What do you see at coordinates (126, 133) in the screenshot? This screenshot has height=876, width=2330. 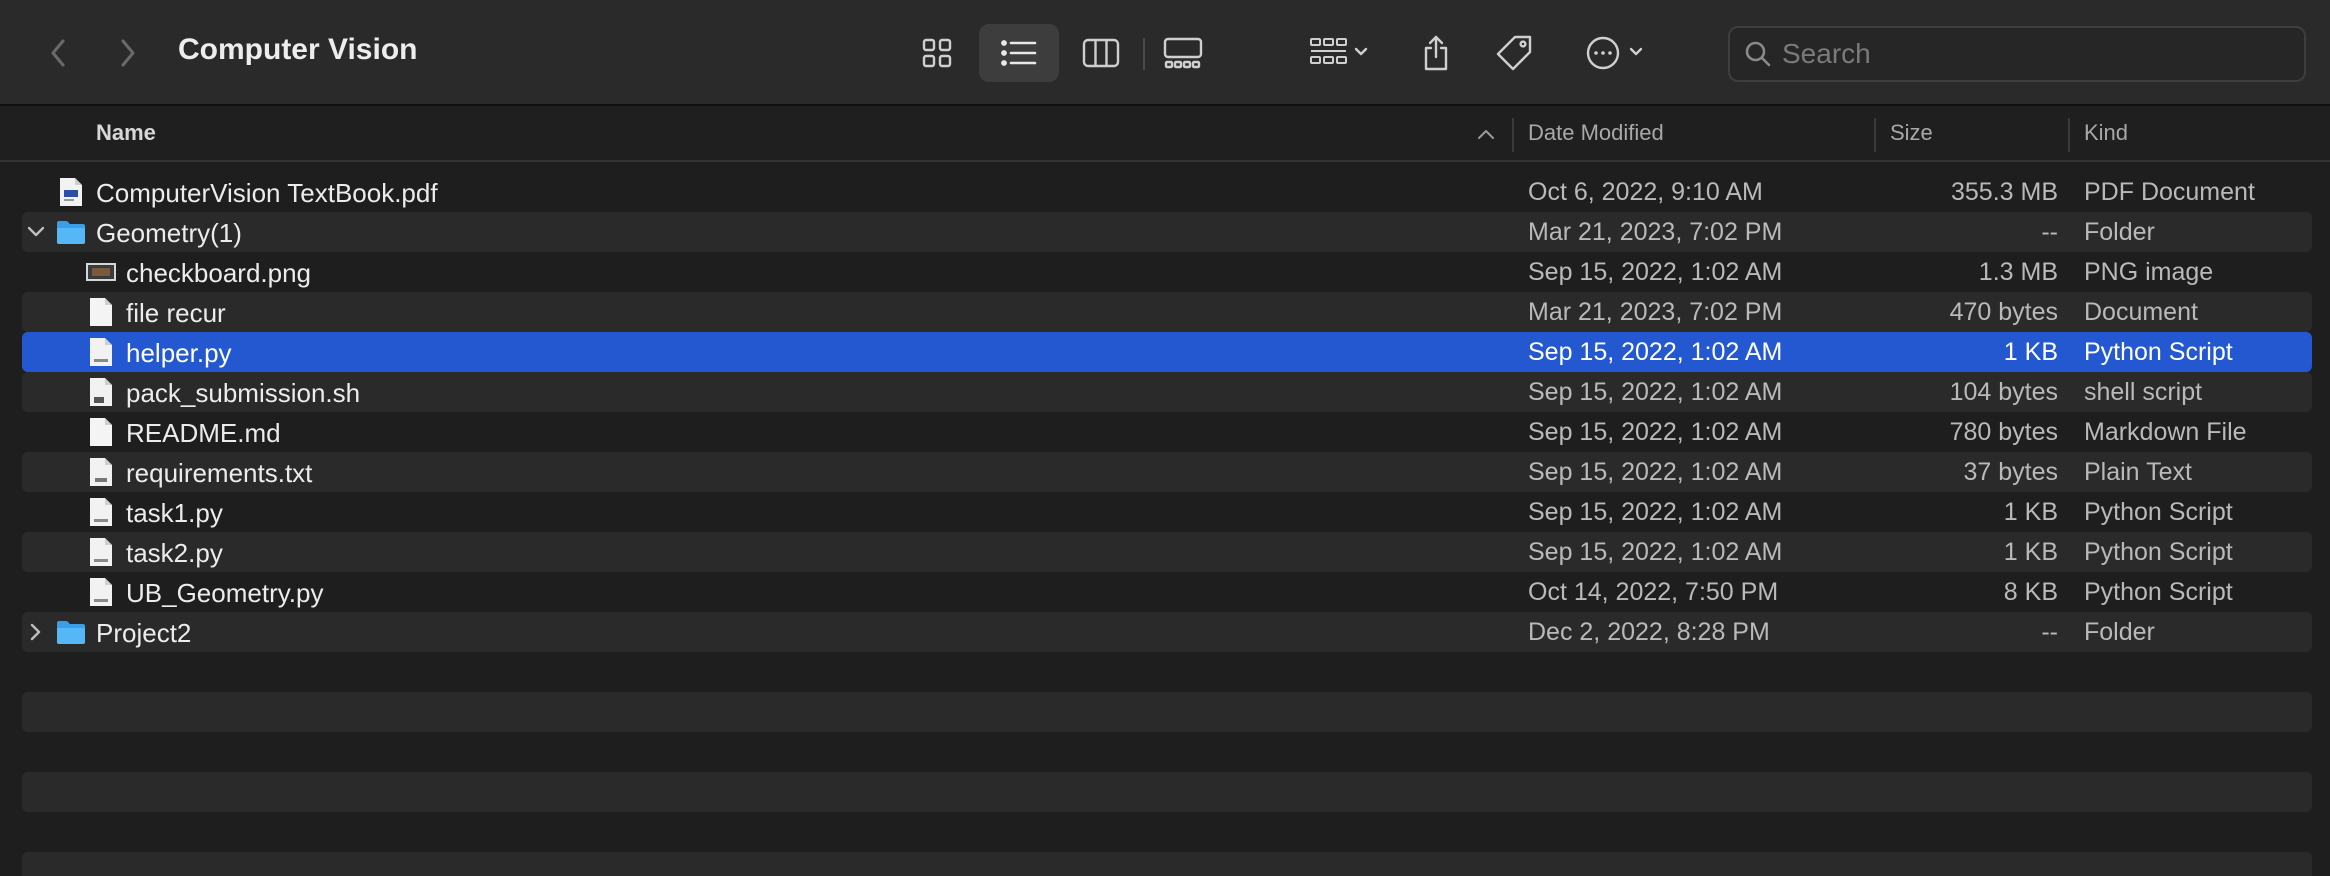 I see `column-name-header: Name` at bounding box center [126, 133].